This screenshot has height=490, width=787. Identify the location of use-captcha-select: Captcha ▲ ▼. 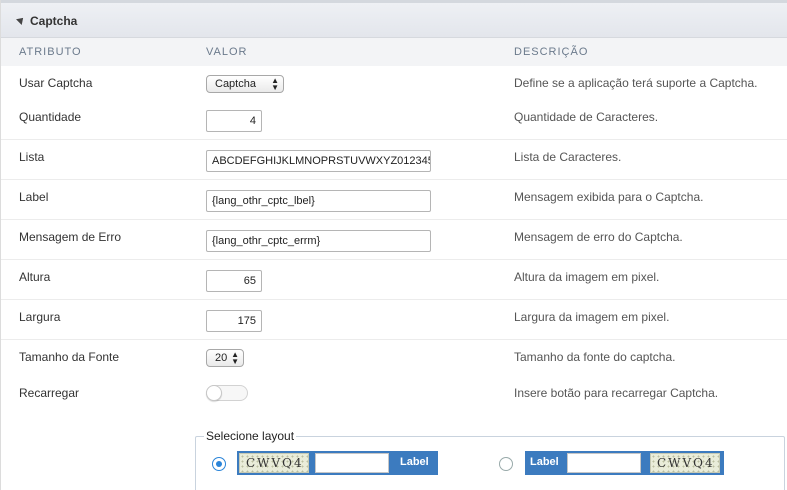
(245, 84).